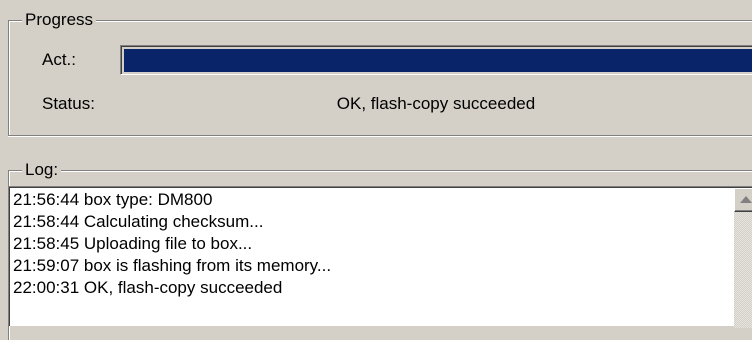  I want to click on log-scrollbar, so click(743, 258).